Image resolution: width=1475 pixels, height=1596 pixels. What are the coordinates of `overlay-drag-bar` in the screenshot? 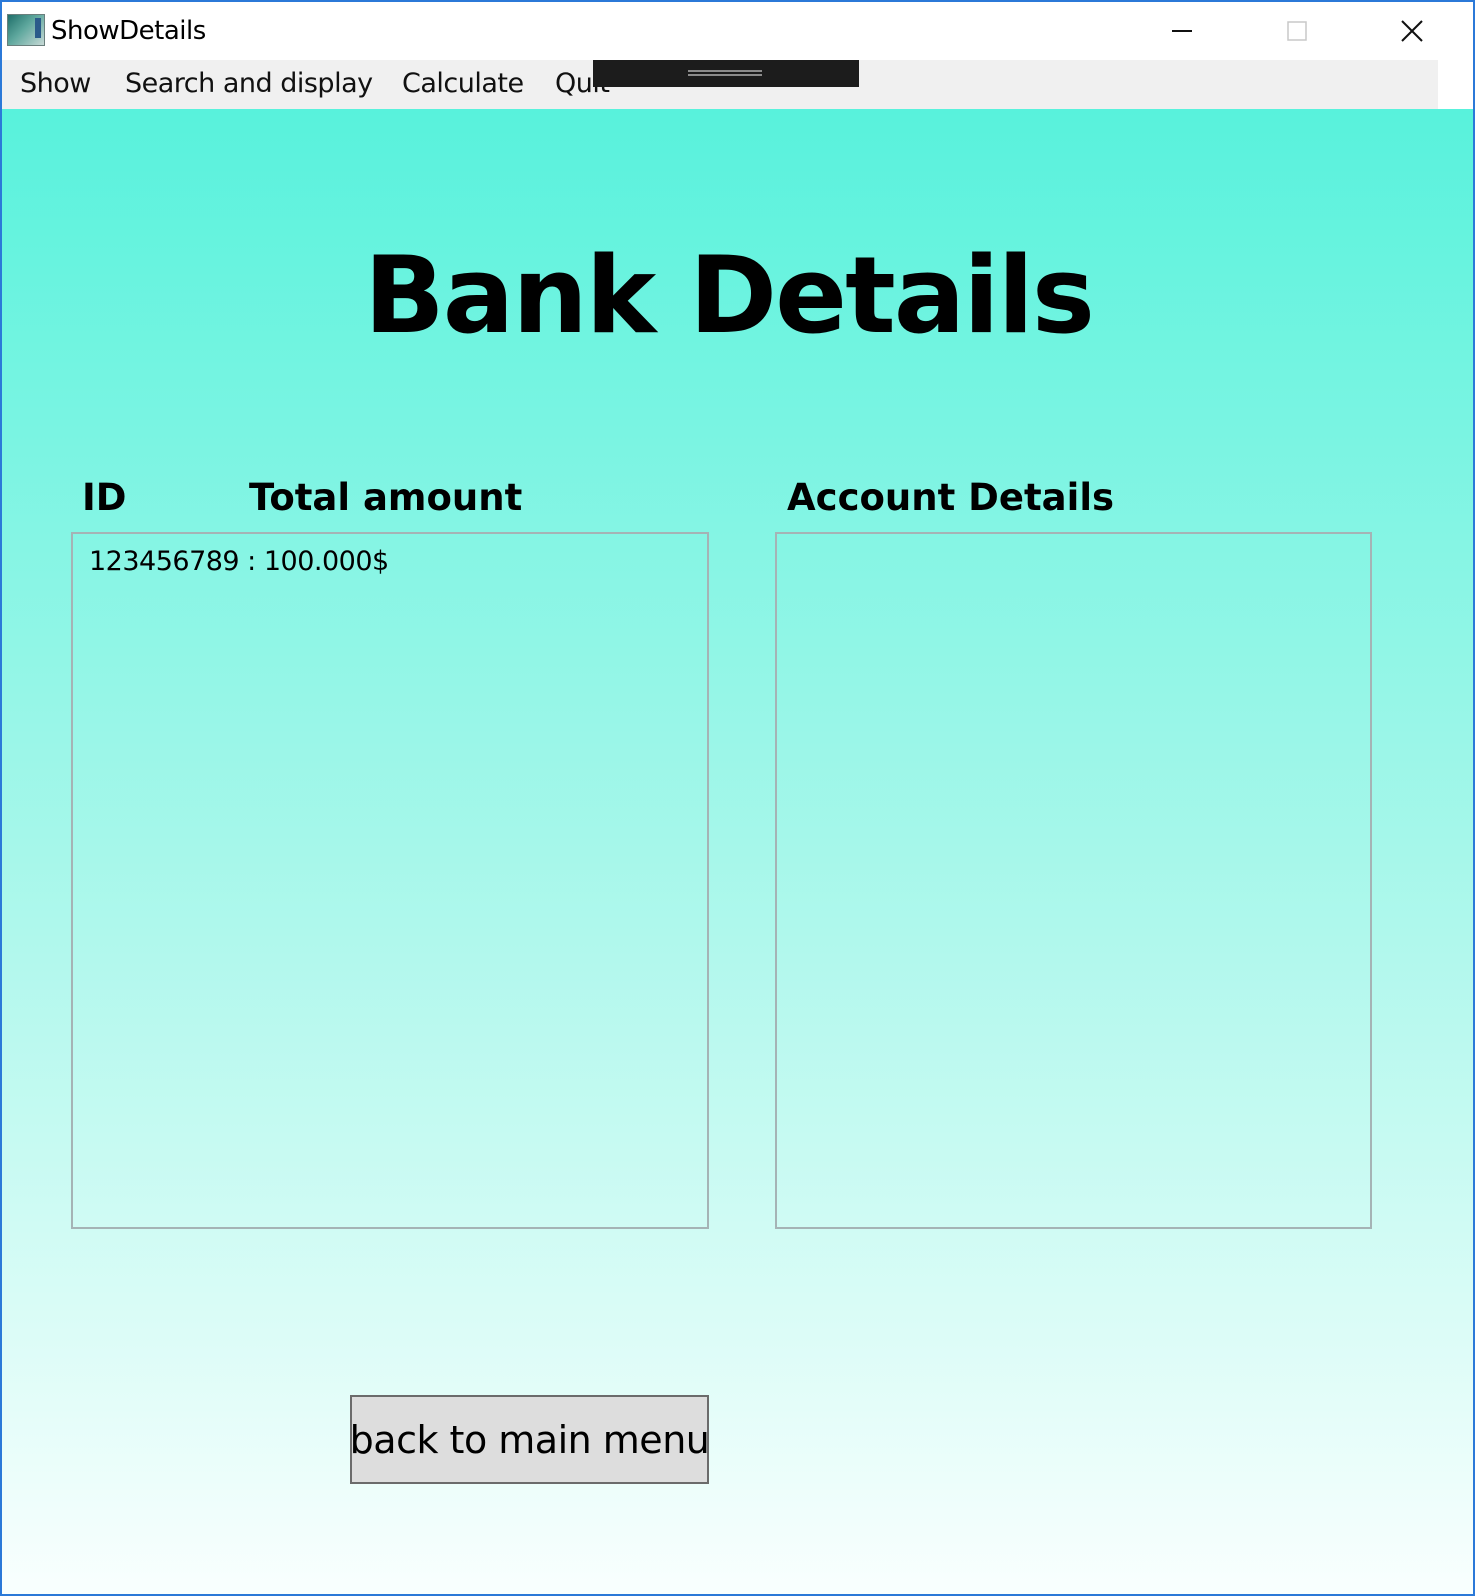 It's located at (726, 73).